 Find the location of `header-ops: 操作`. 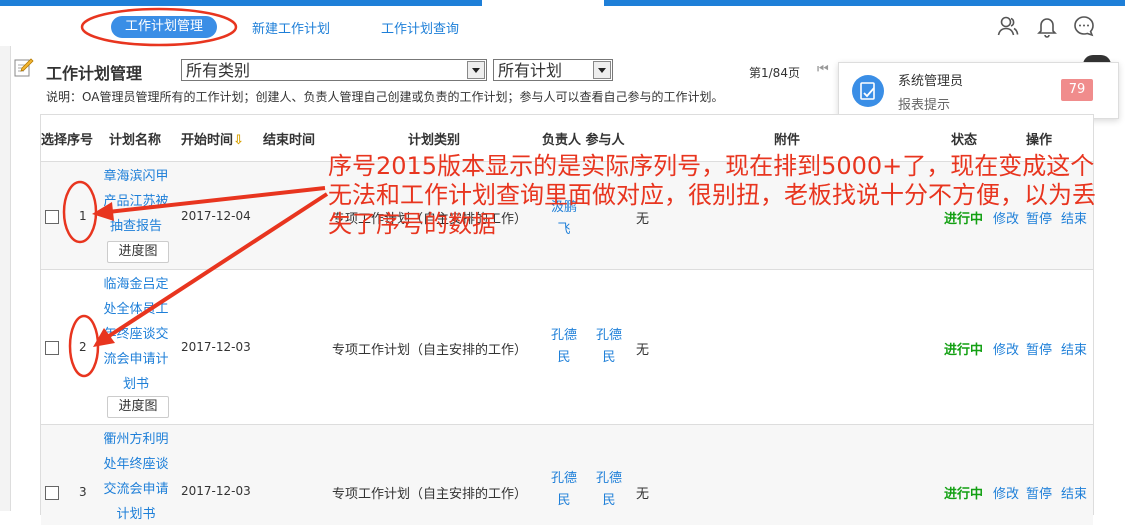

header-ops: 操作 is located at coordinates (1039, 140).